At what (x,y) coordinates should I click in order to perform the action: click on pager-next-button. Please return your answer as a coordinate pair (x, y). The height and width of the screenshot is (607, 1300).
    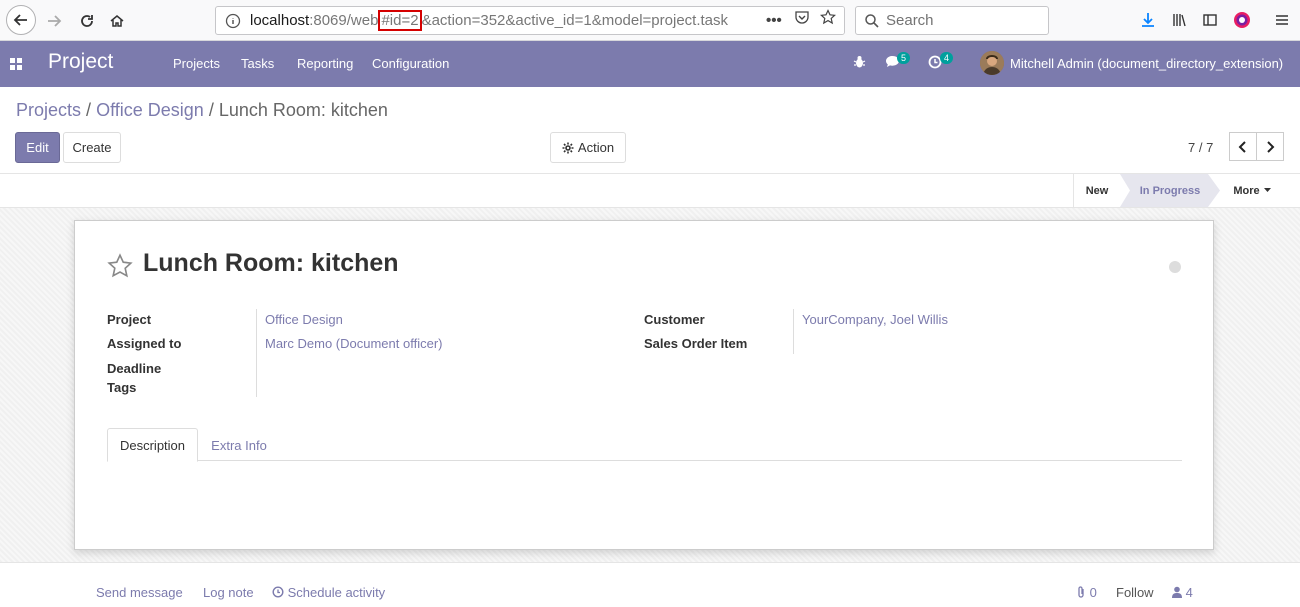
    Looking at the image, I should click on (1270, 146).